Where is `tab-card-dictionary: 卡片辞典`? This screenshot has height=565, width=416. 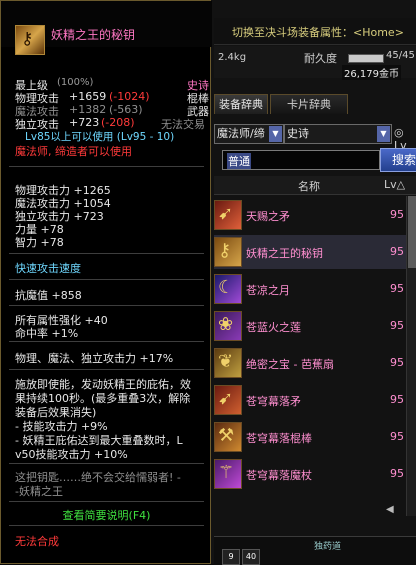
tab-card-dictionary: 卡片辞典 is located at coordinates (309, 104).